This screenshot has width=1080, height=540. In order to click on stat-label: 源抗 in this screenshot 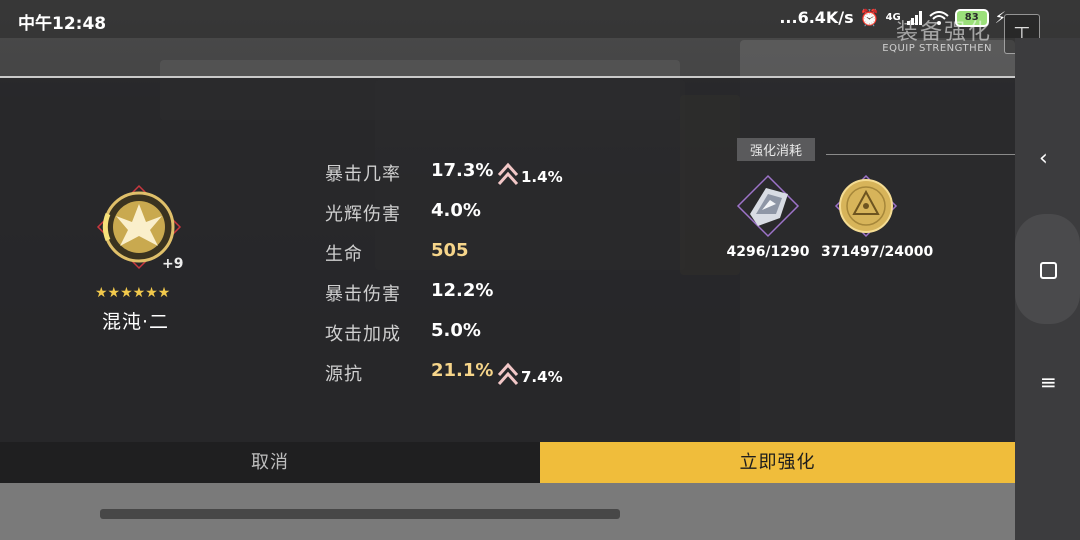, I will do `click(344, 374)`.